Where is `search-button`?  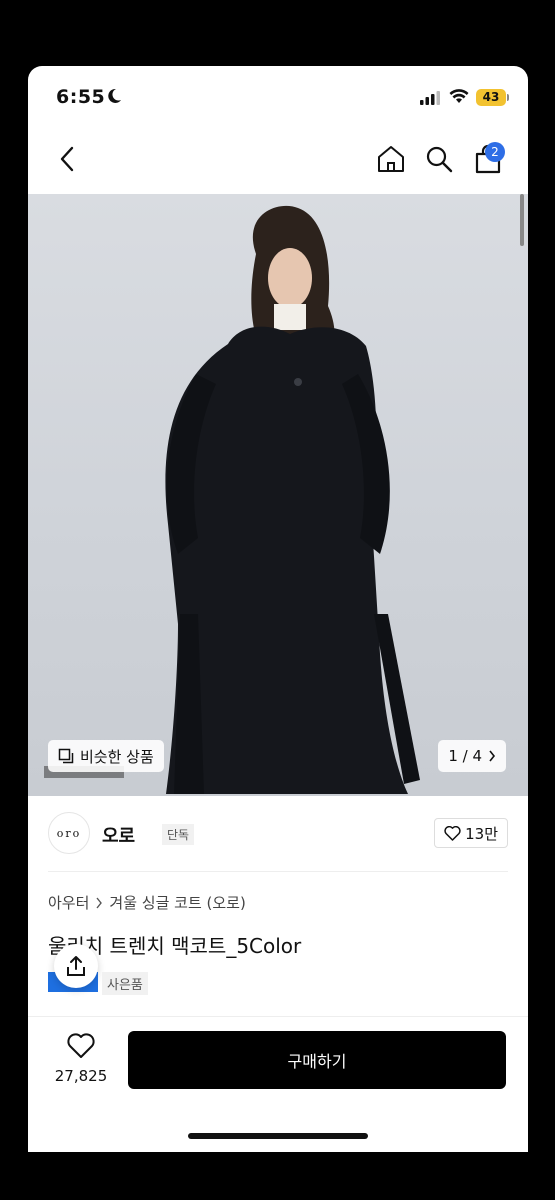 search-button is located at coordinates (439, 159).